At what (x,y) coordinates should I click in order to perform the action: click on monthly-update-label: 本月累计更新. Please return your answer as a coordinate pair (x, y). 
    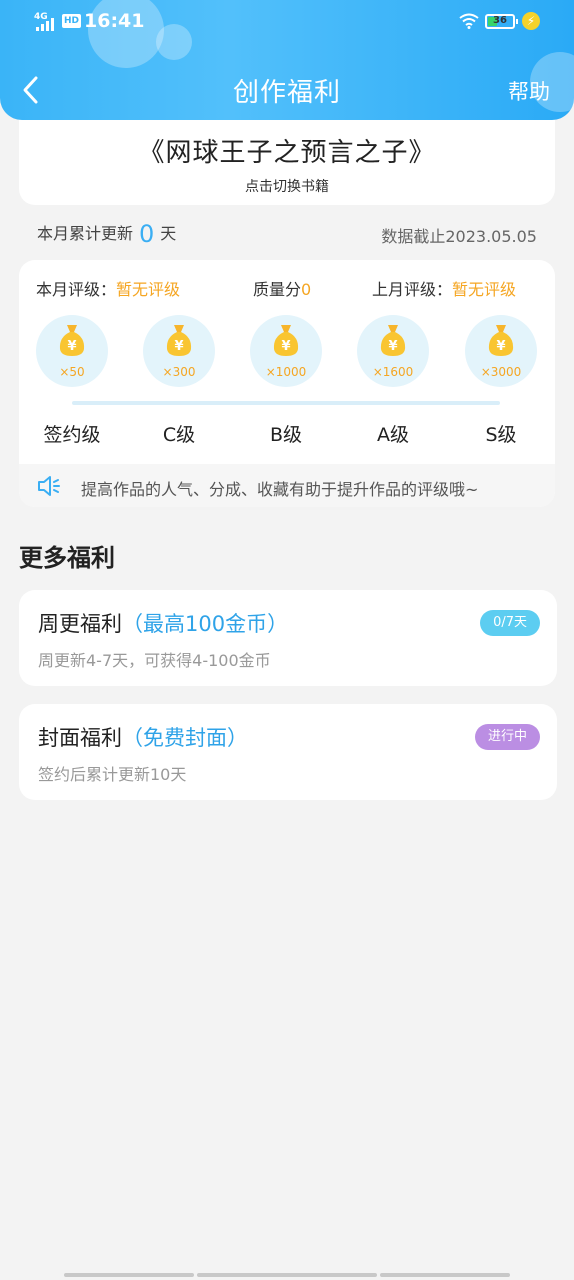
    Looking at the image, I should click on (85, 233).